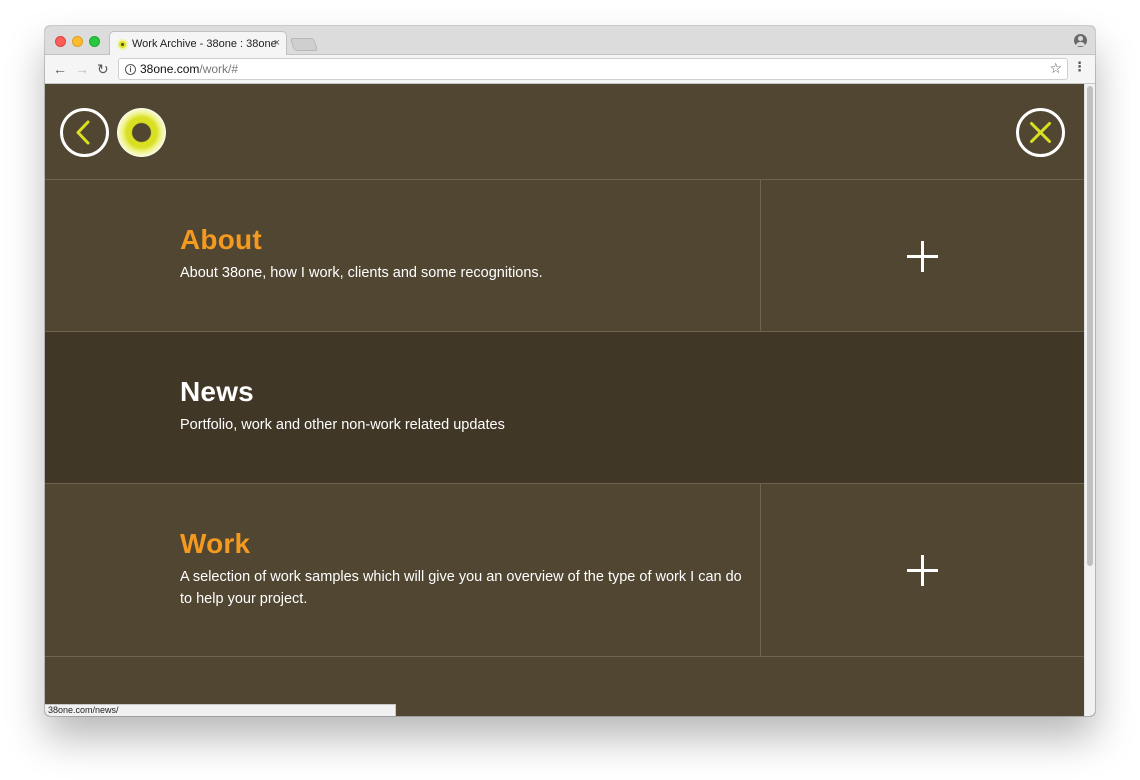 This screenshot has width=1140, height=780. I want to click on url-path: /work/#, so click(219, 69).